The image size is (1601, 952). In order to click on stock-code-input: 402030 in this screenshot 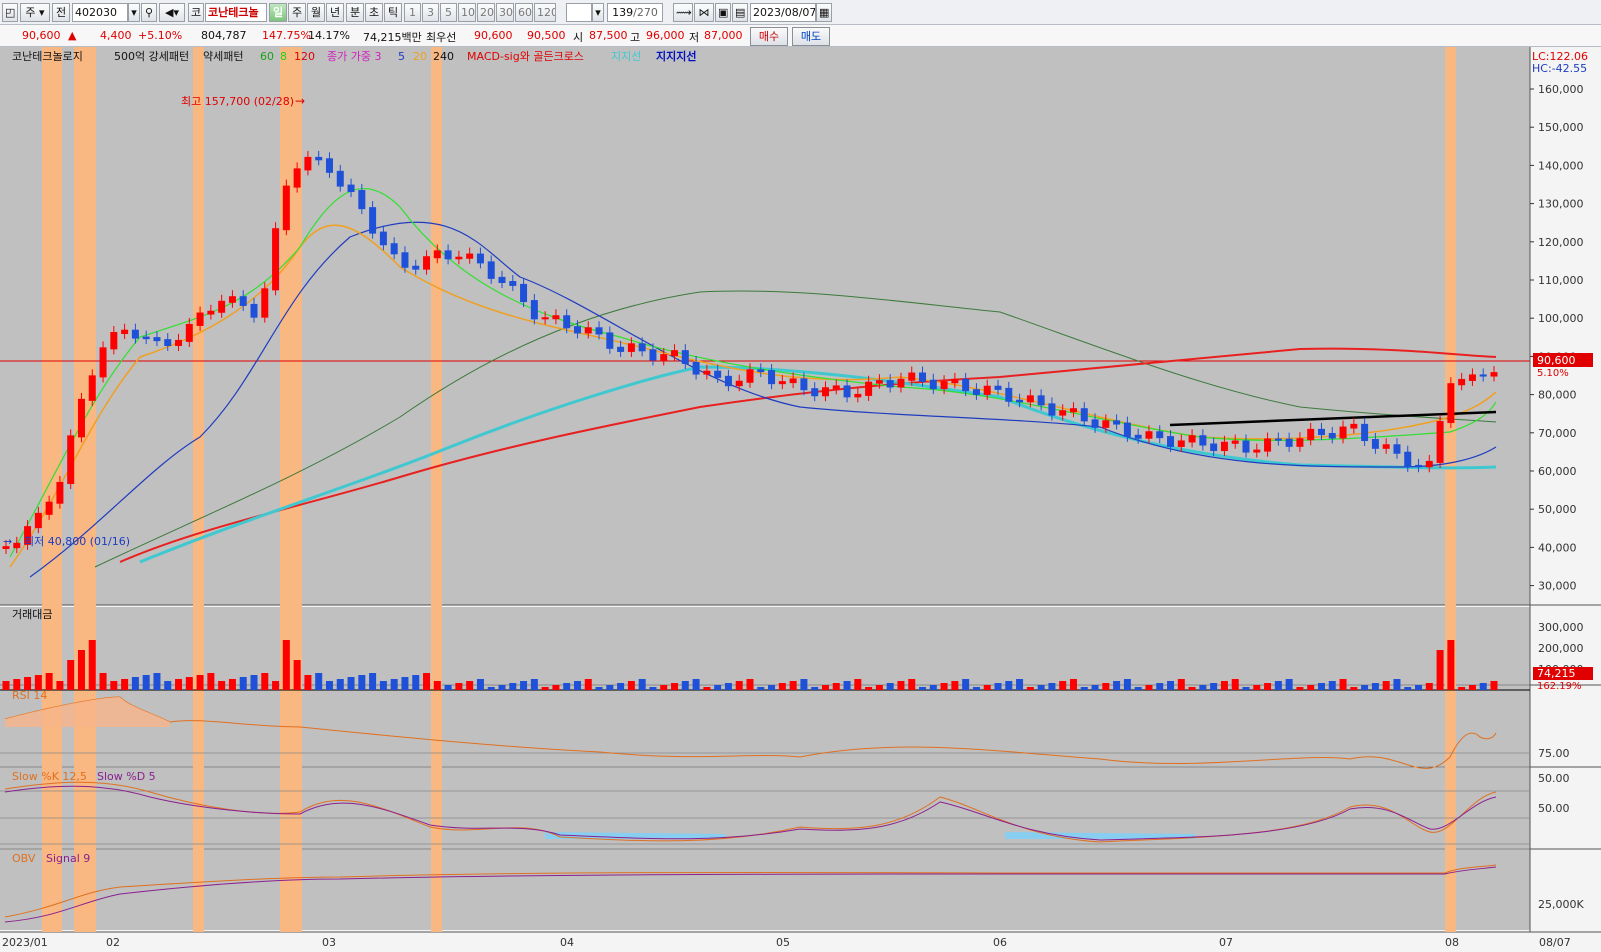, I will do `click(100, 12)`.